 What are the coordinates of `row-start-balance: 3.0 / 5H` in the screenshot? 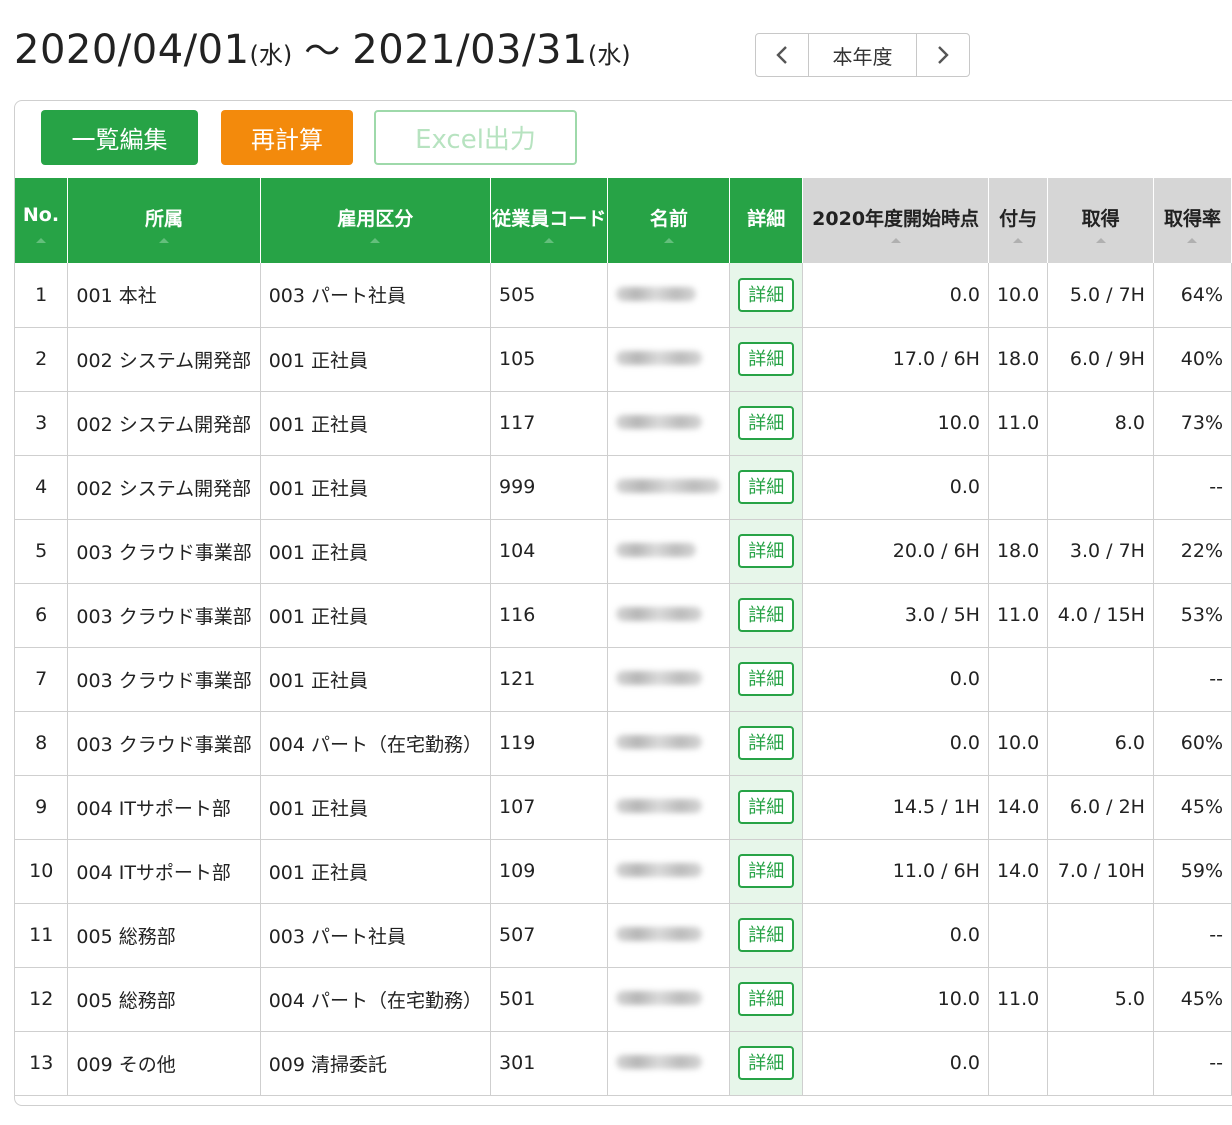 It's located at (895, 615).